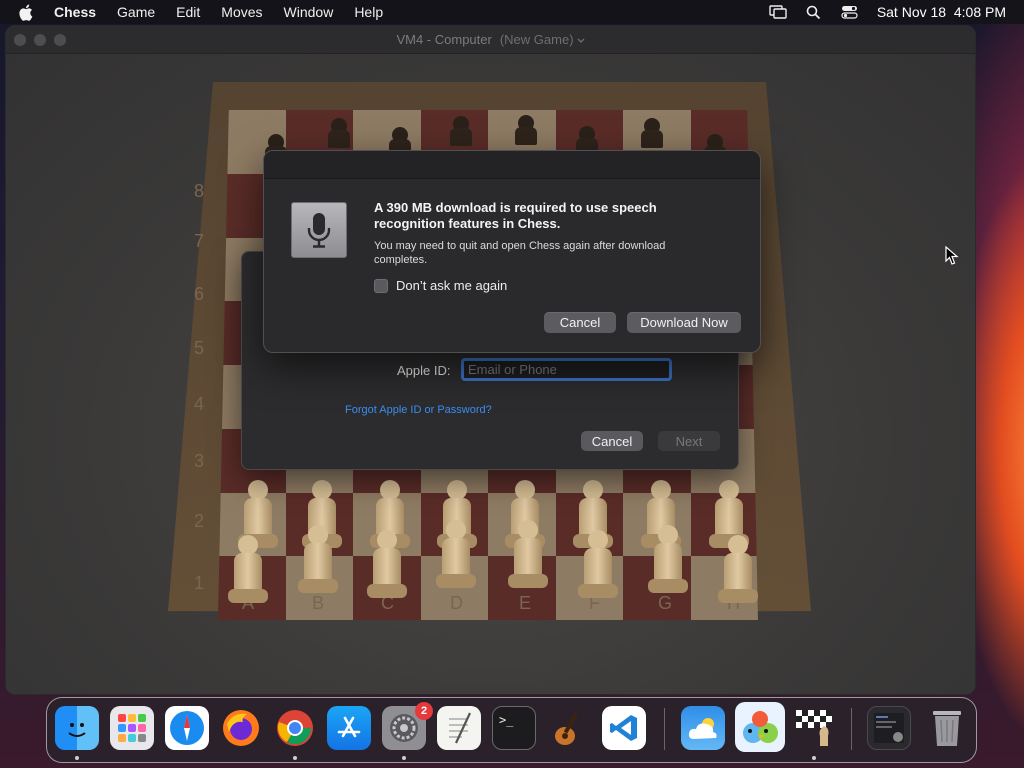 The image size is (1024, 768). Describe the element at coordinates (424, 711) in the screenshot. I see `notification-badge: 2` at that location.